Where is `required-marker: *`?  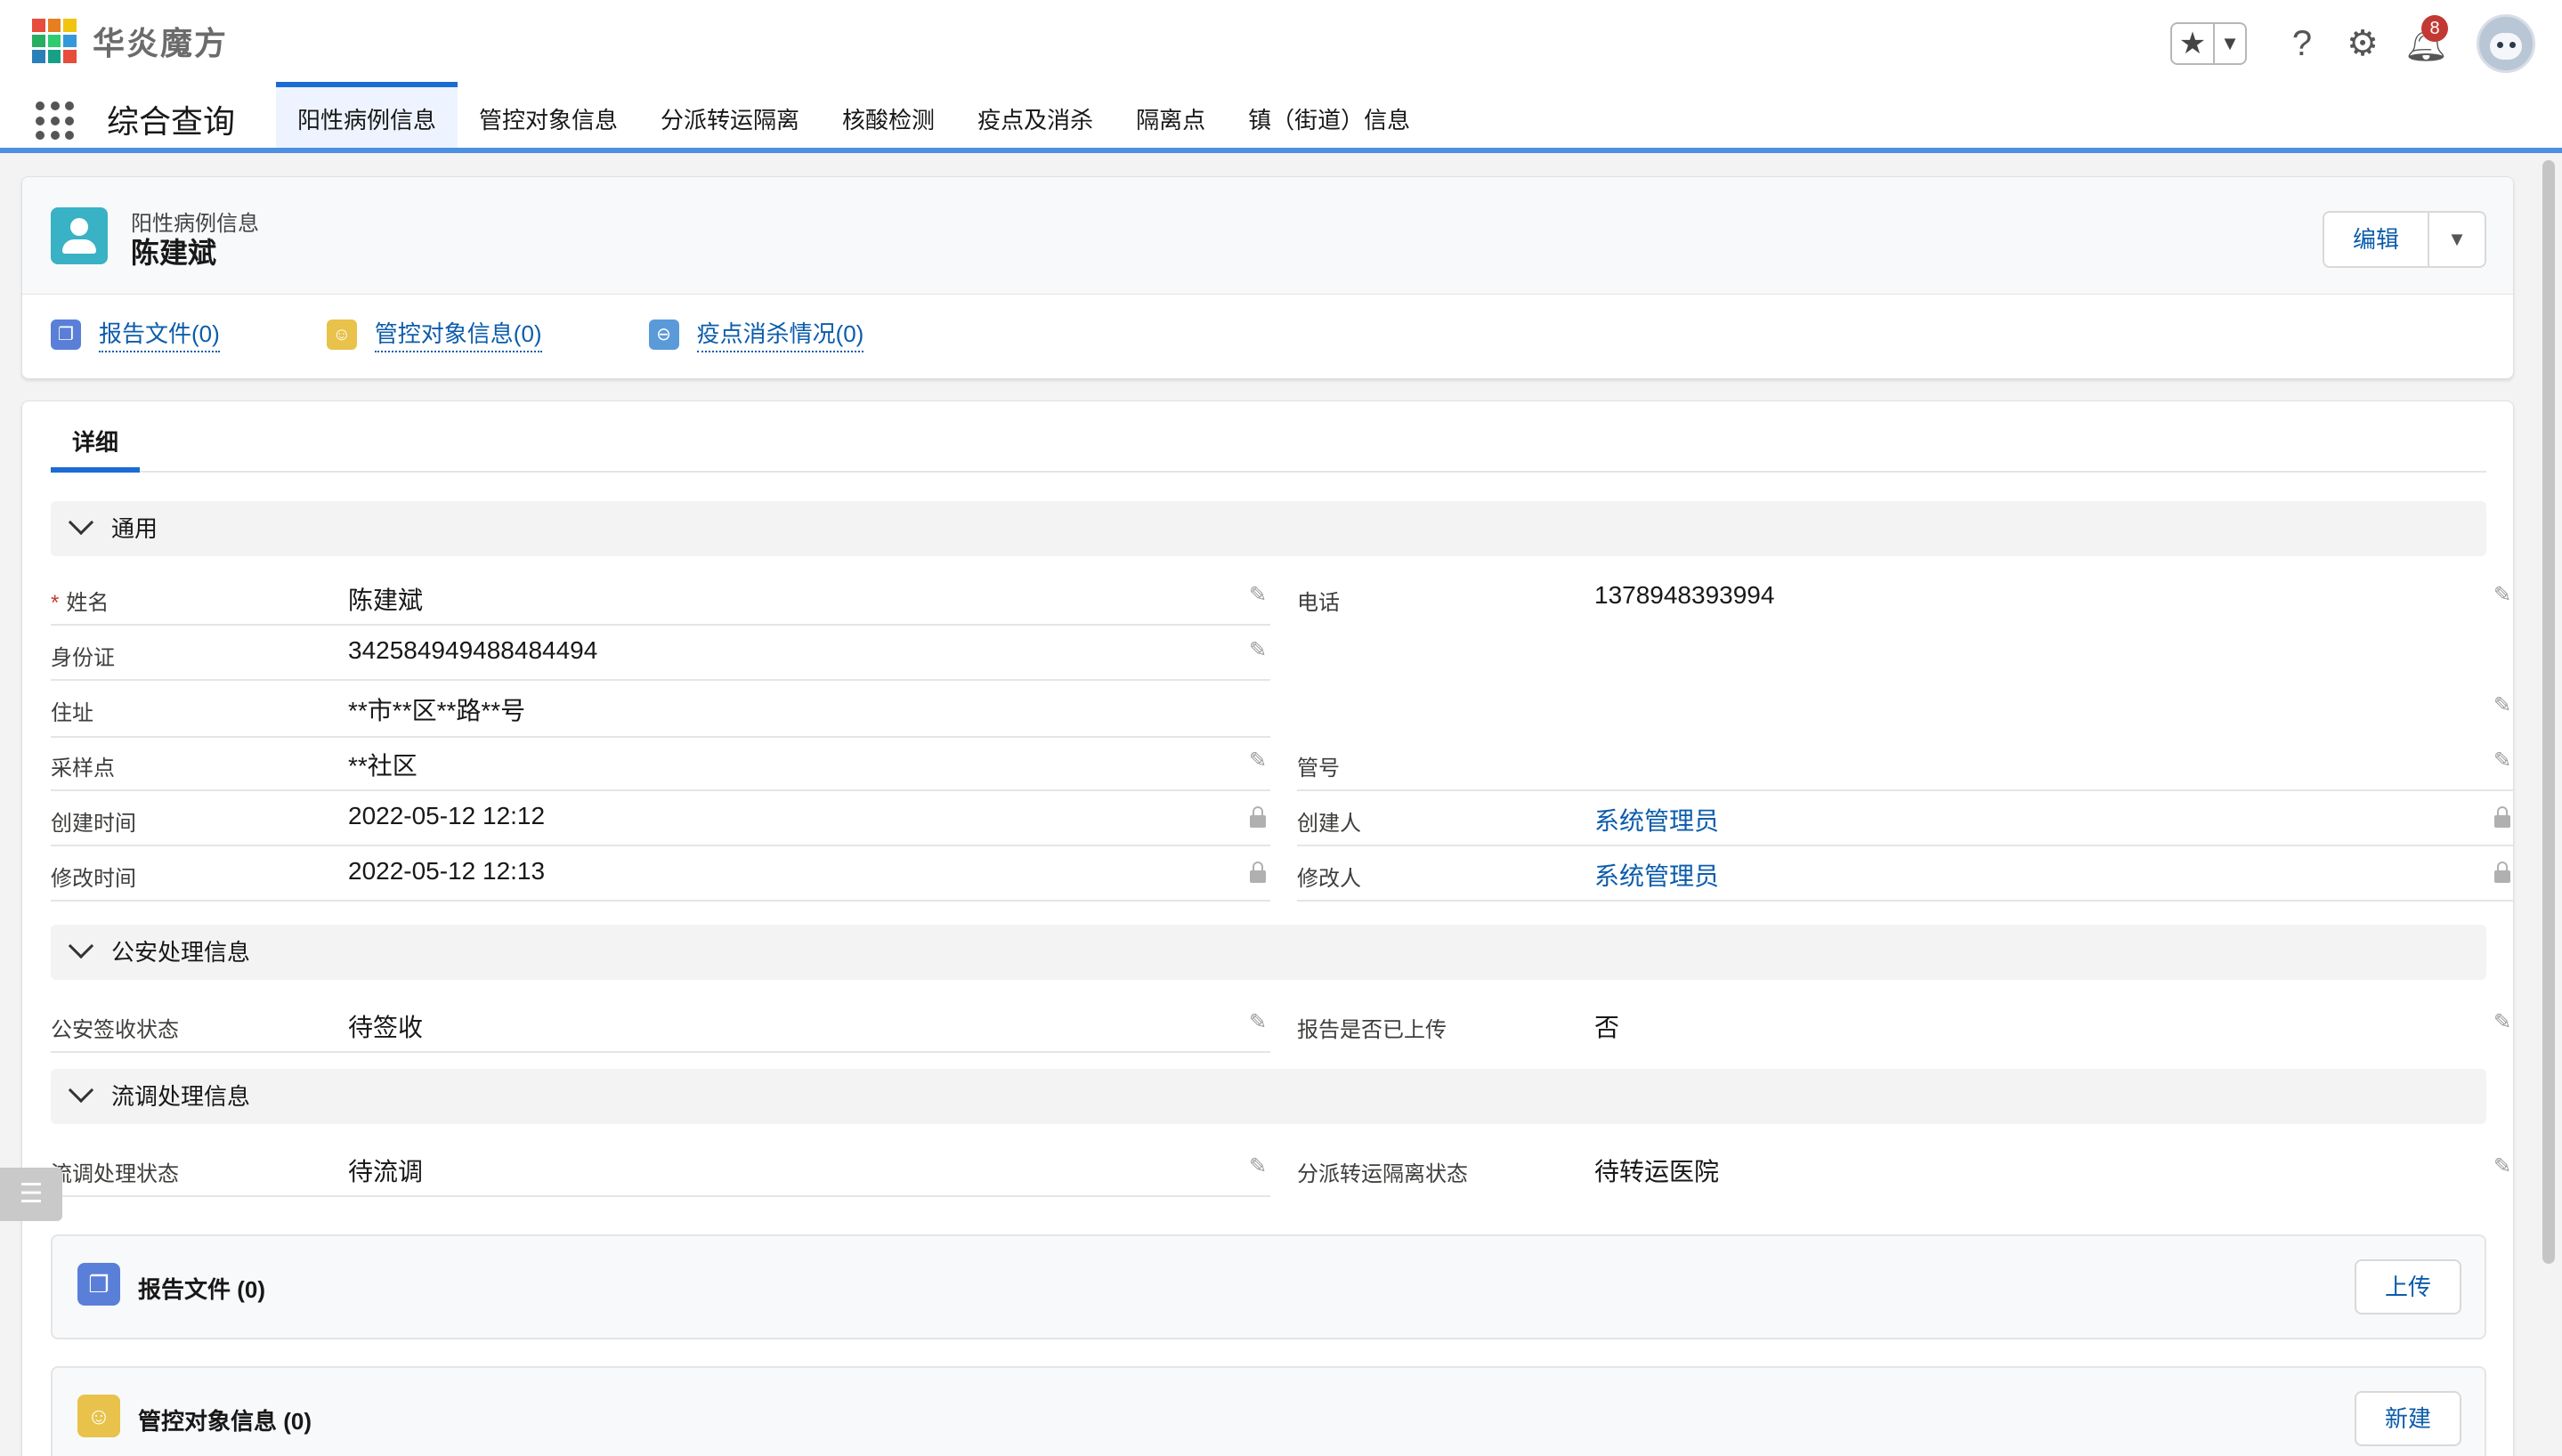 required-marker: * is located at coordinates (55, 603).